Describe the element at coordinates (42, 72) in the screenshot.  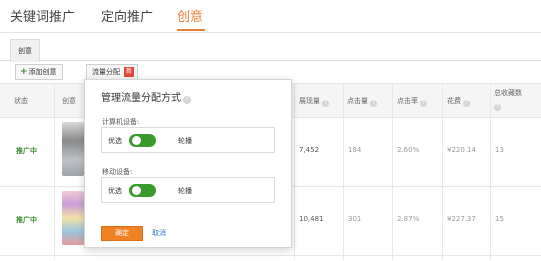
I see `add-creative-label: 添加创意` at that location.